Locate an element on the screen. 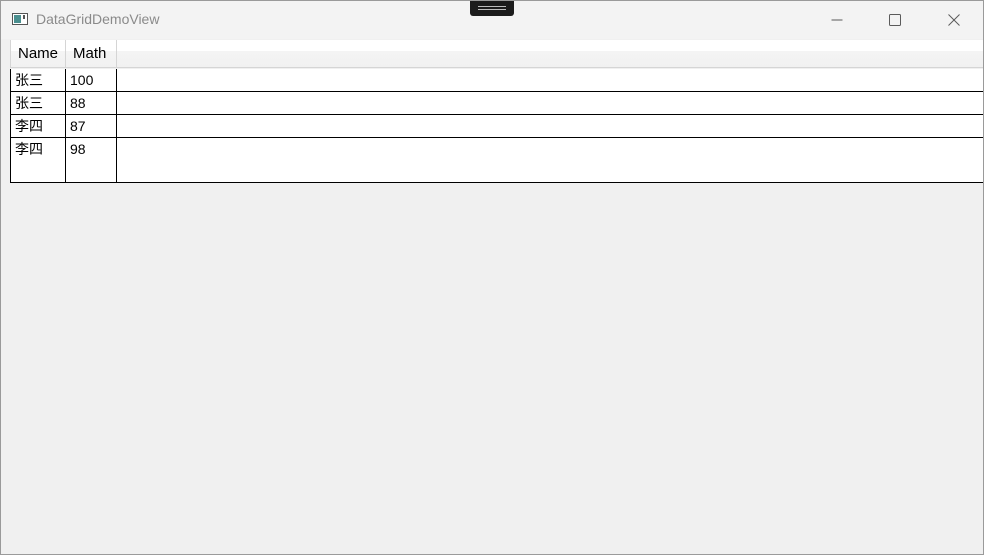 Image resolution: width=984 pixels, height=555 pixels. close-icon is located at coordinates (954, 20).